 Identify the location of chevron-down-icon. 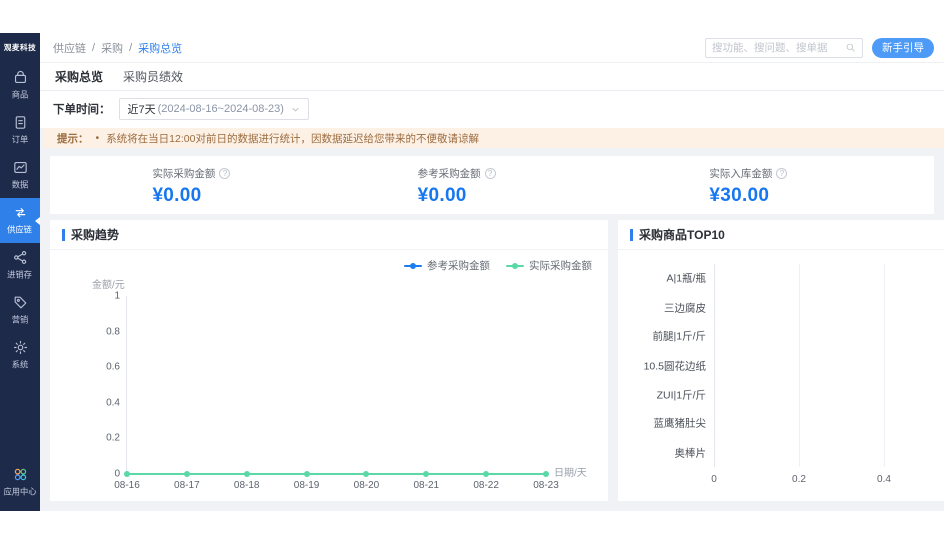
(295, 109).